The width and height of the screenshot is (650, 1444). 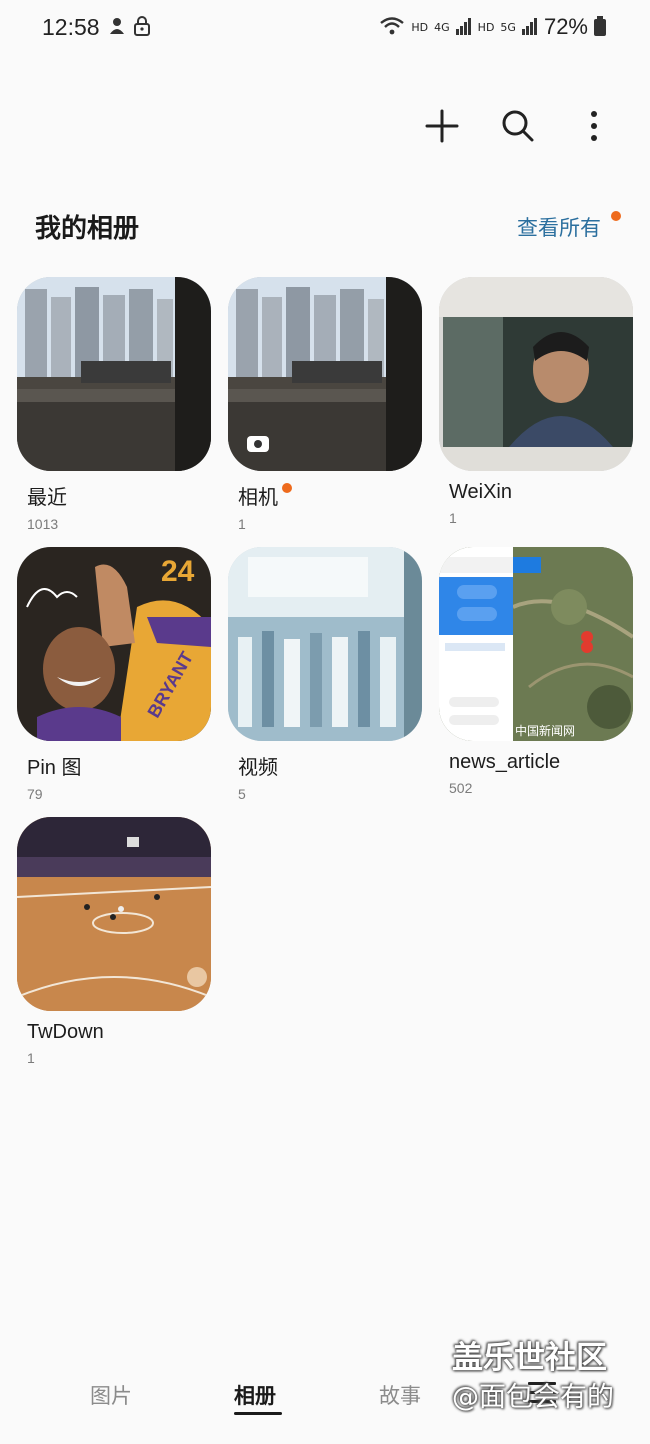 I want to click on view-all-link: 查看所有, so click(x=559, y=227).